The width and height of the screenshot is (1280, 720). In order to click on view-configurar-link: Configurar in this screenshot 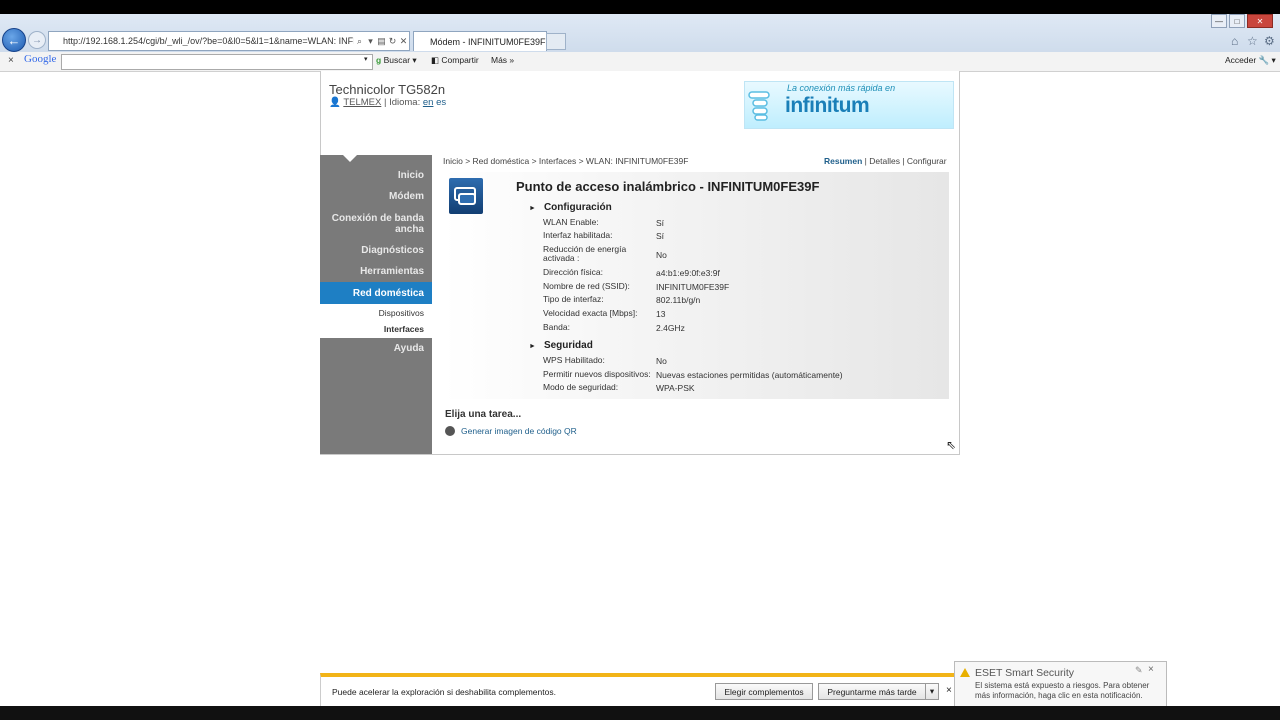, I will do `click(927, 161)`.